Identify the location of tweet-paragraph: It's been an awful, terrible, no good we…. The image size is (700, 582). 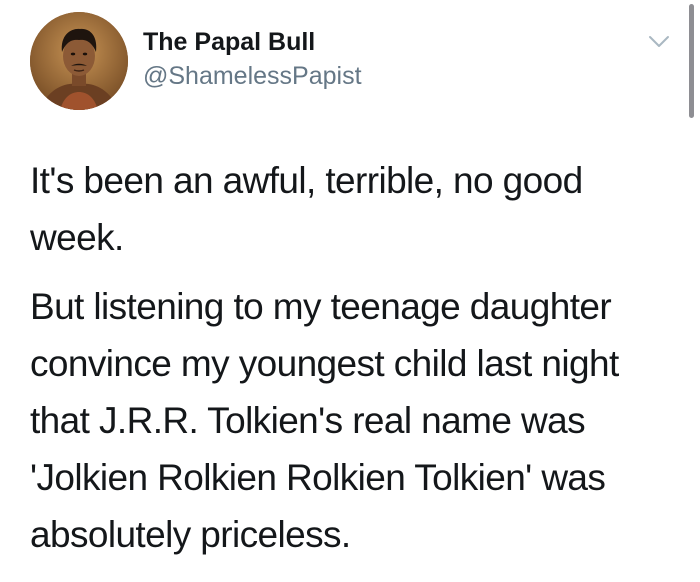
(306, 209).